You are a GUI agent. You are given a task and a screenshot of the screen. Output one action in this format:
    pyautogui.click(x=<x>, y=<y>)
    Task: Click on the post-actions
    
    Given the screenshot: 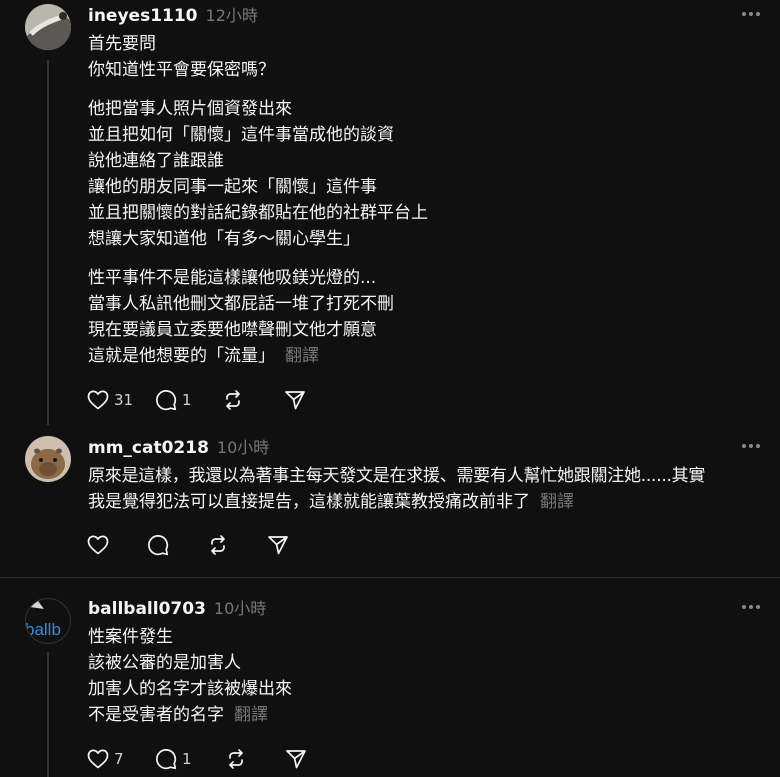 What is the action you would take?
    pyautogui.click(x=191, y=545)
    